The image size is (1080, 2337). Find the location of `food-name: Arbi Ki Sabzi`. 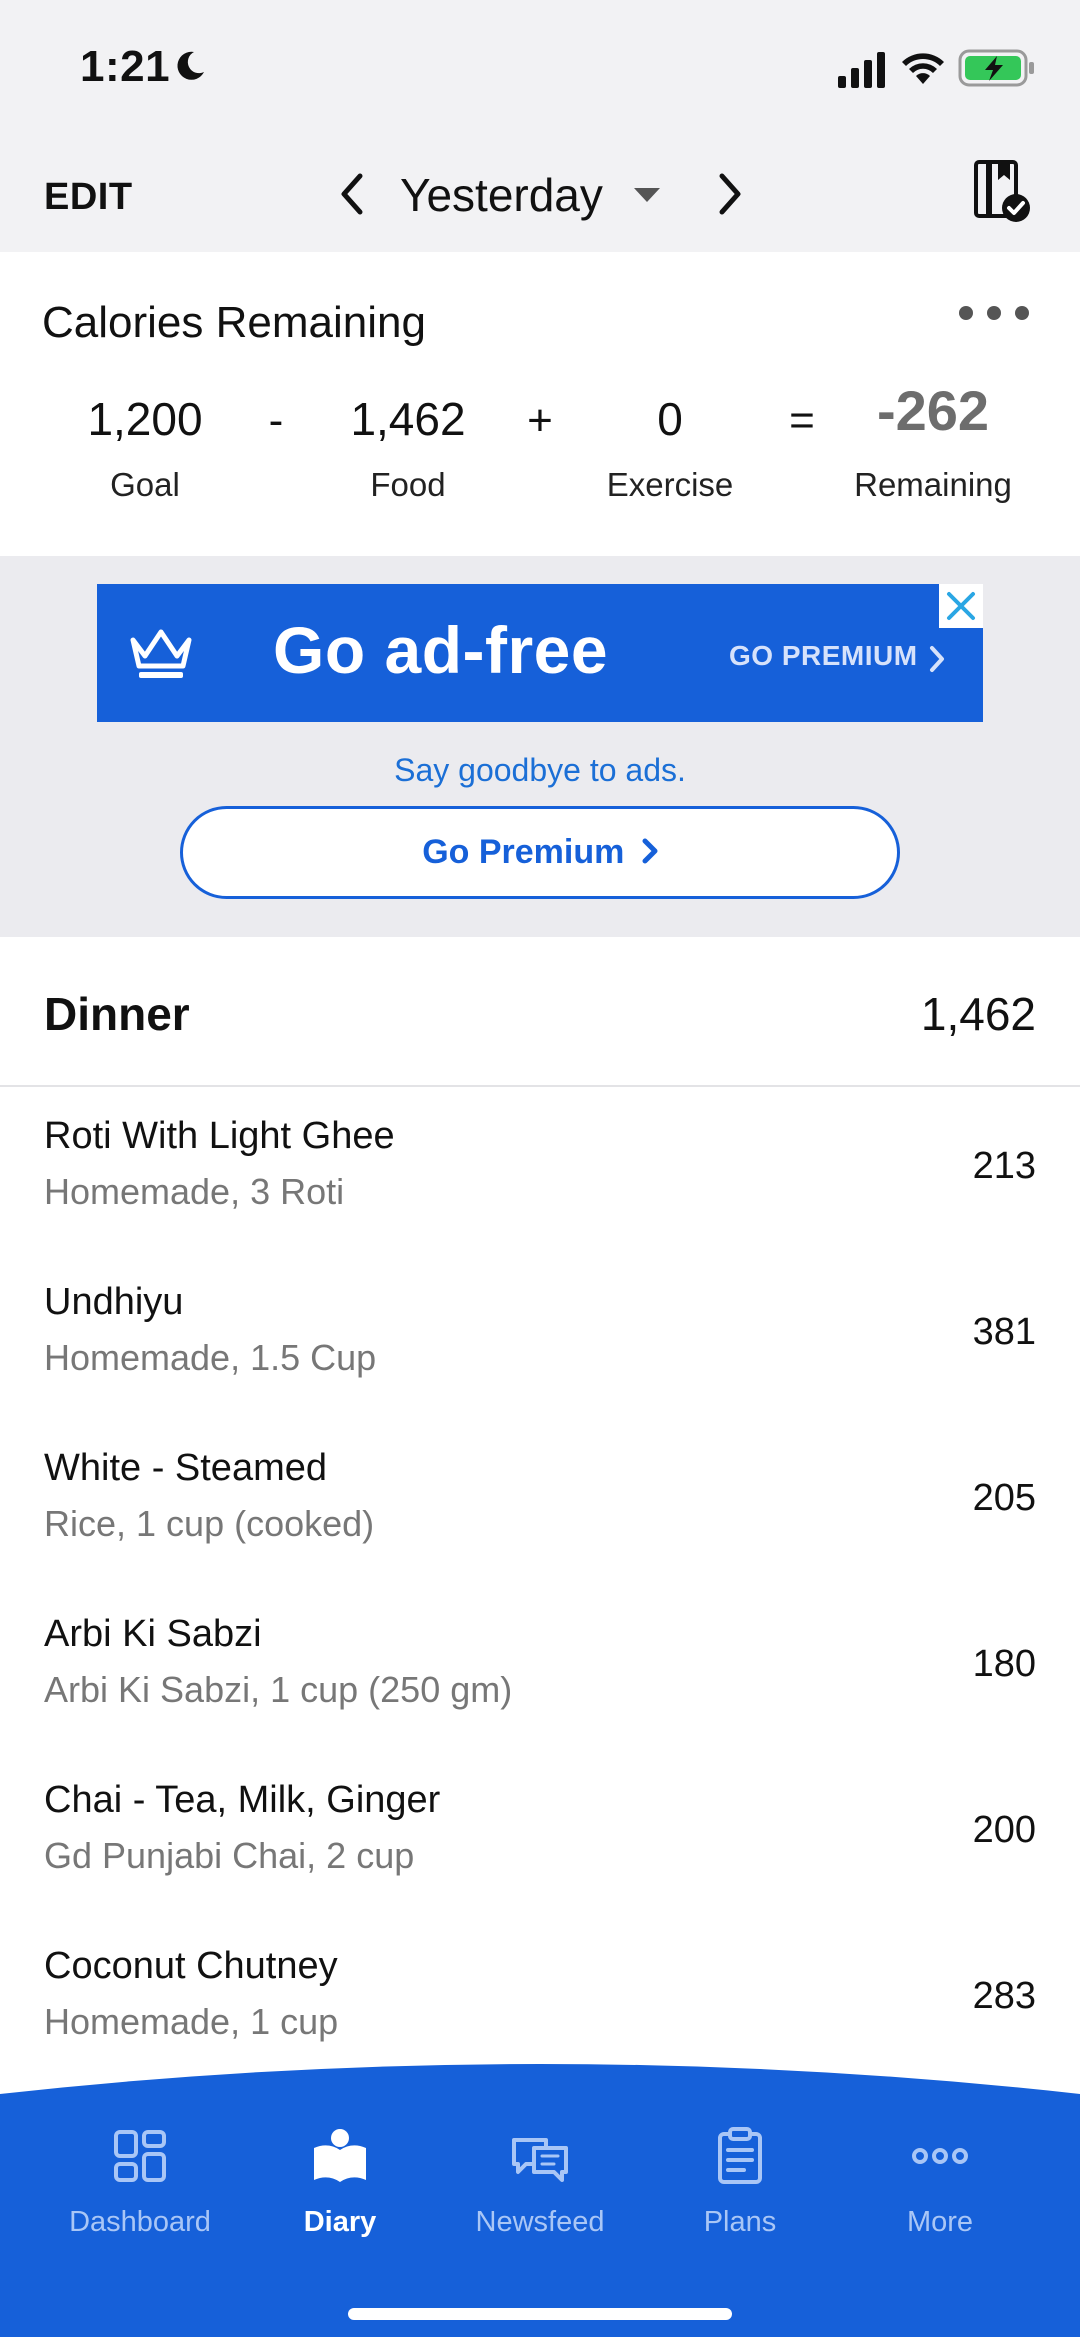

food-name: Arbi Ki Sabzi is located at coordinates (153, 1634).